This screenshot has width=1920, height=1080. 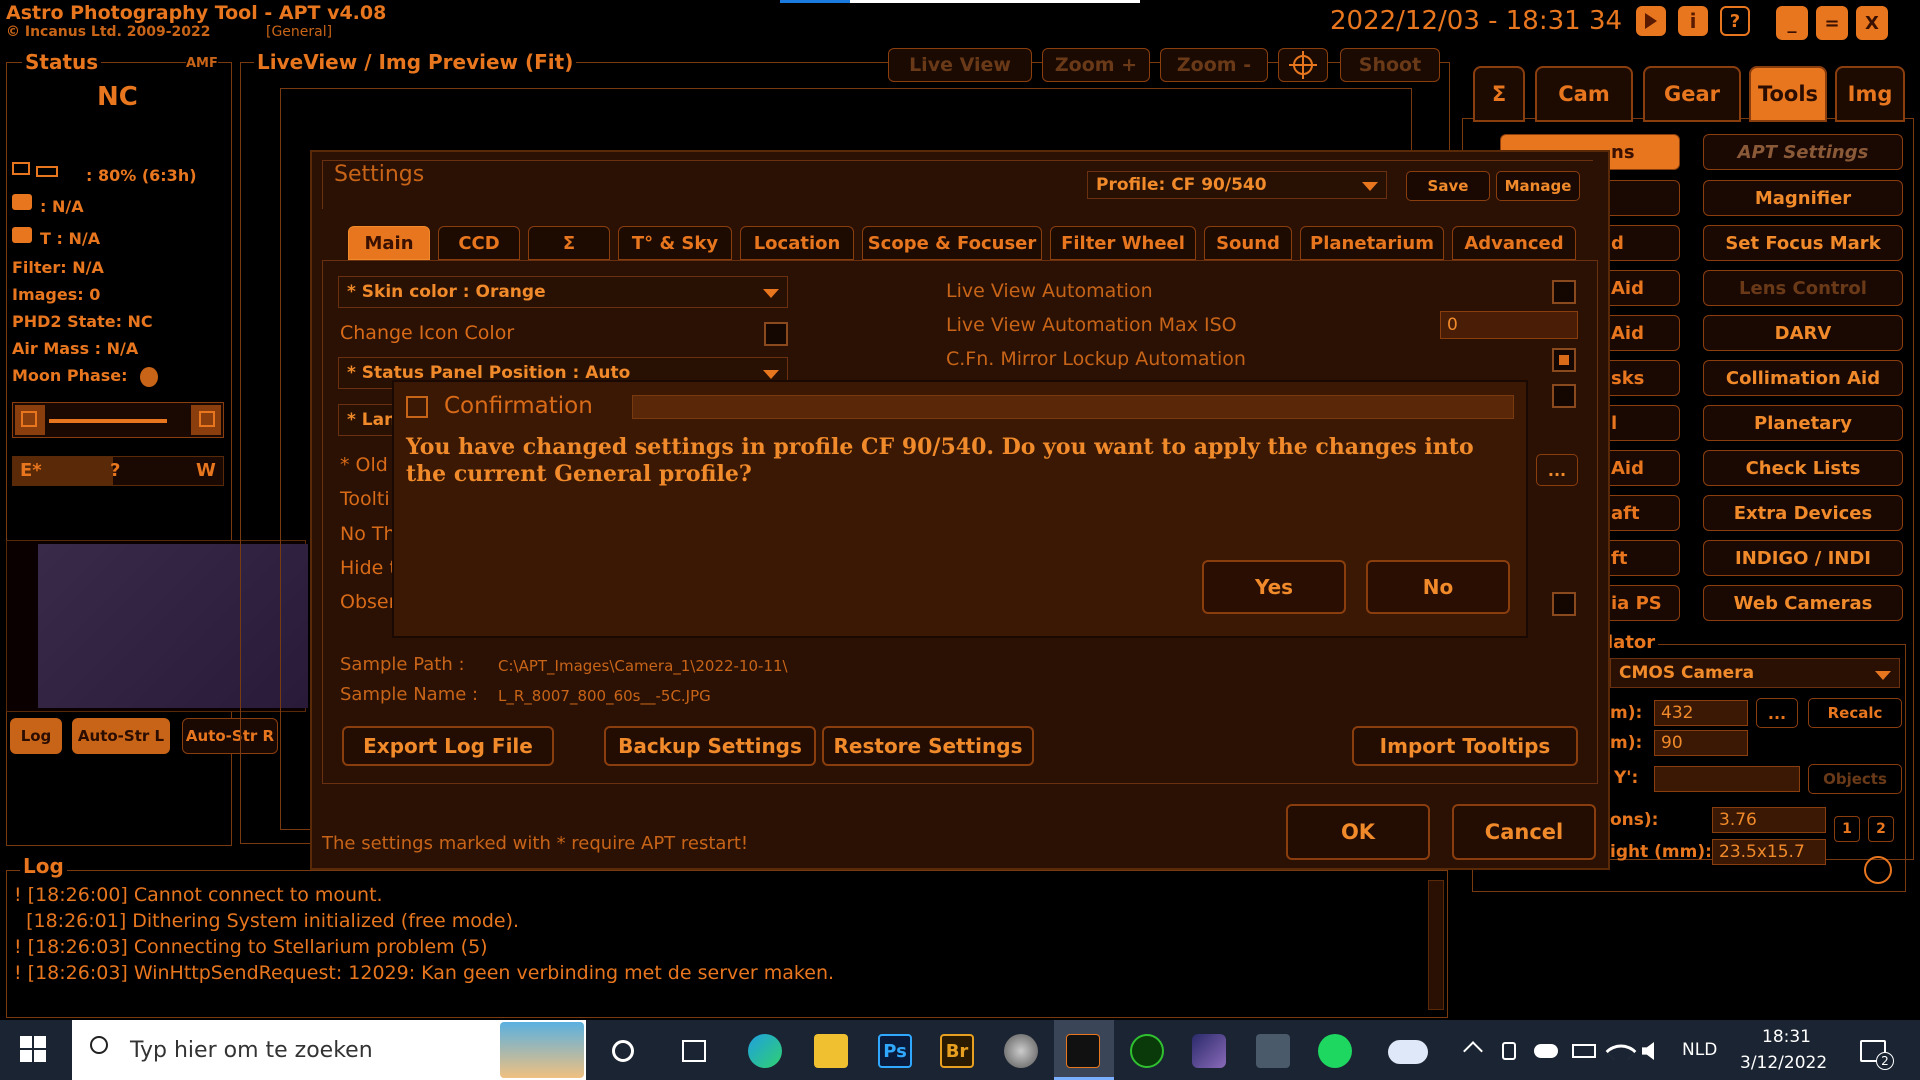 What do you see at coordinates (1564, 360) in the screenshot?
I see `mirror-lockup-checkbox` at bounding box center [1564, 360].